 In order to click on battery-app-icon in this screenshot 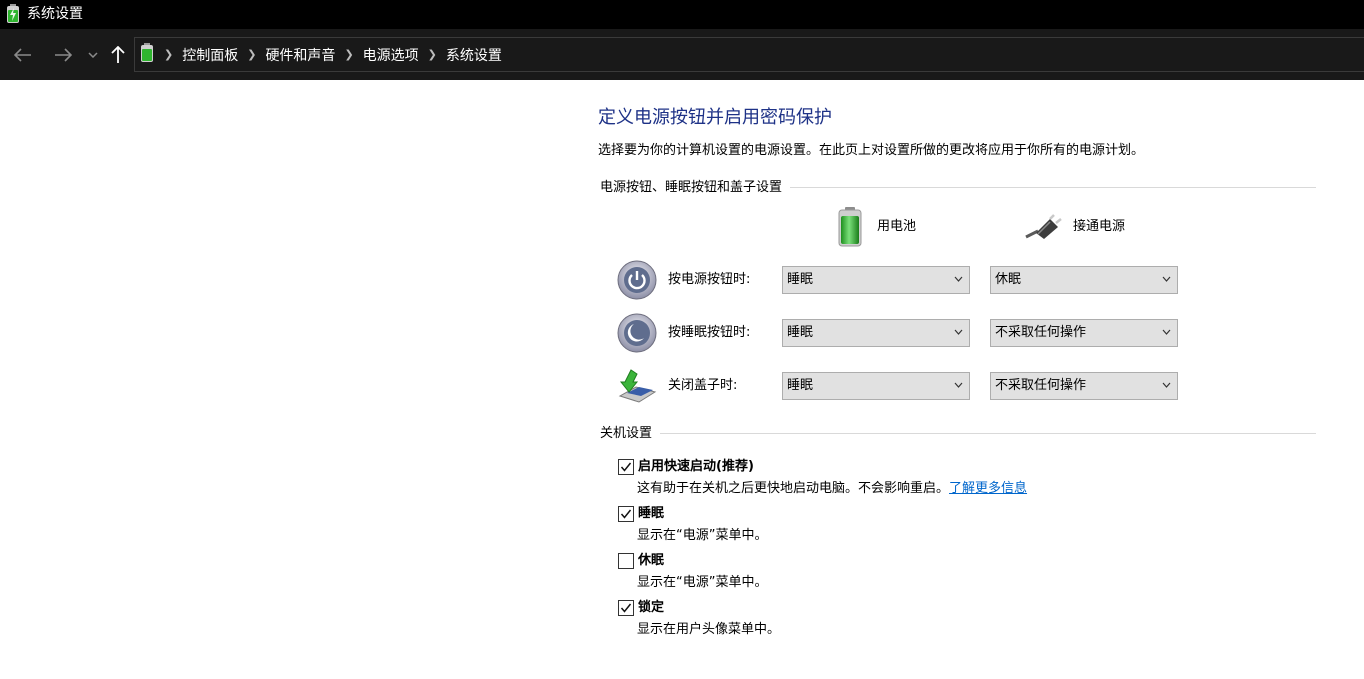, I will do `click(13, 13)`.